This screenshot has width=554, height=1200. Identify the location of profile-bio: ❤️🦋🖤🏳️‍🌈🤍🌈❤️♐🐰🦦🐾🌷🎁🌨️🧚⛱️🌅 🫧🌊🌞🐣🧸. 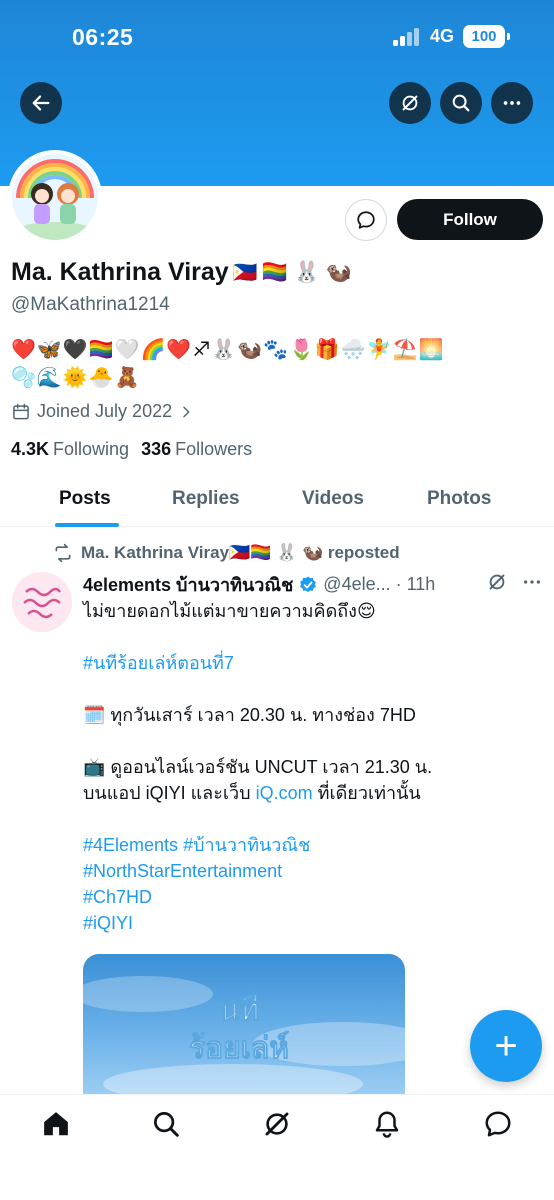
(276, 364).